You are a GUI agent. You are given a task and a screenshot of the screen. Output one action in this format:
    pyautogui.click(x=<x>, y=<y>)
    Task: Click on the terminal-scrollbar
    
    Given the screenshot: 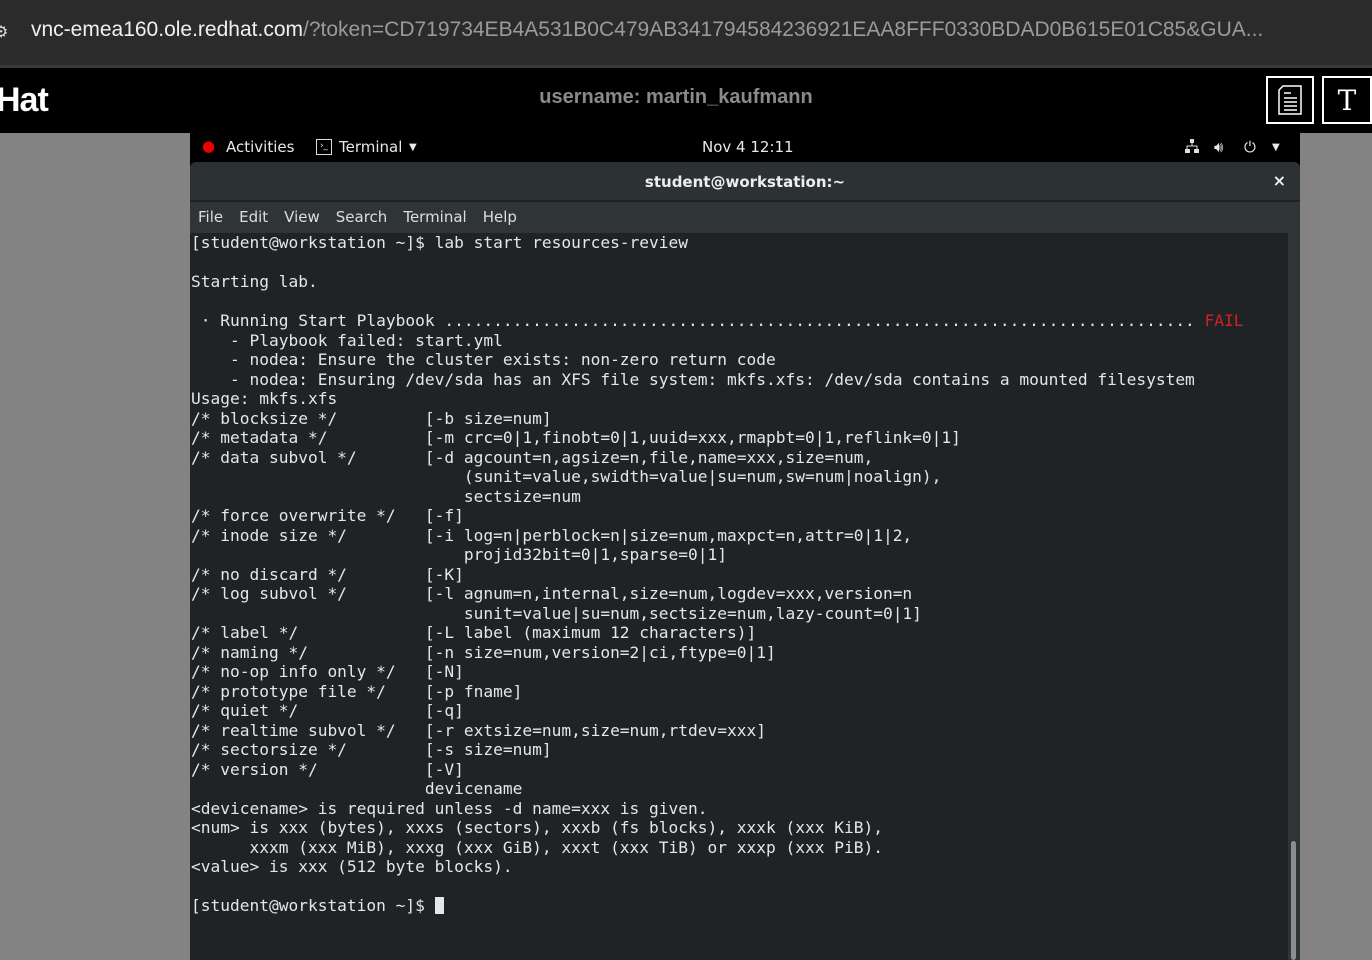 What is the action you would take?
    pyautogui.click(x=1294, y=596)
    